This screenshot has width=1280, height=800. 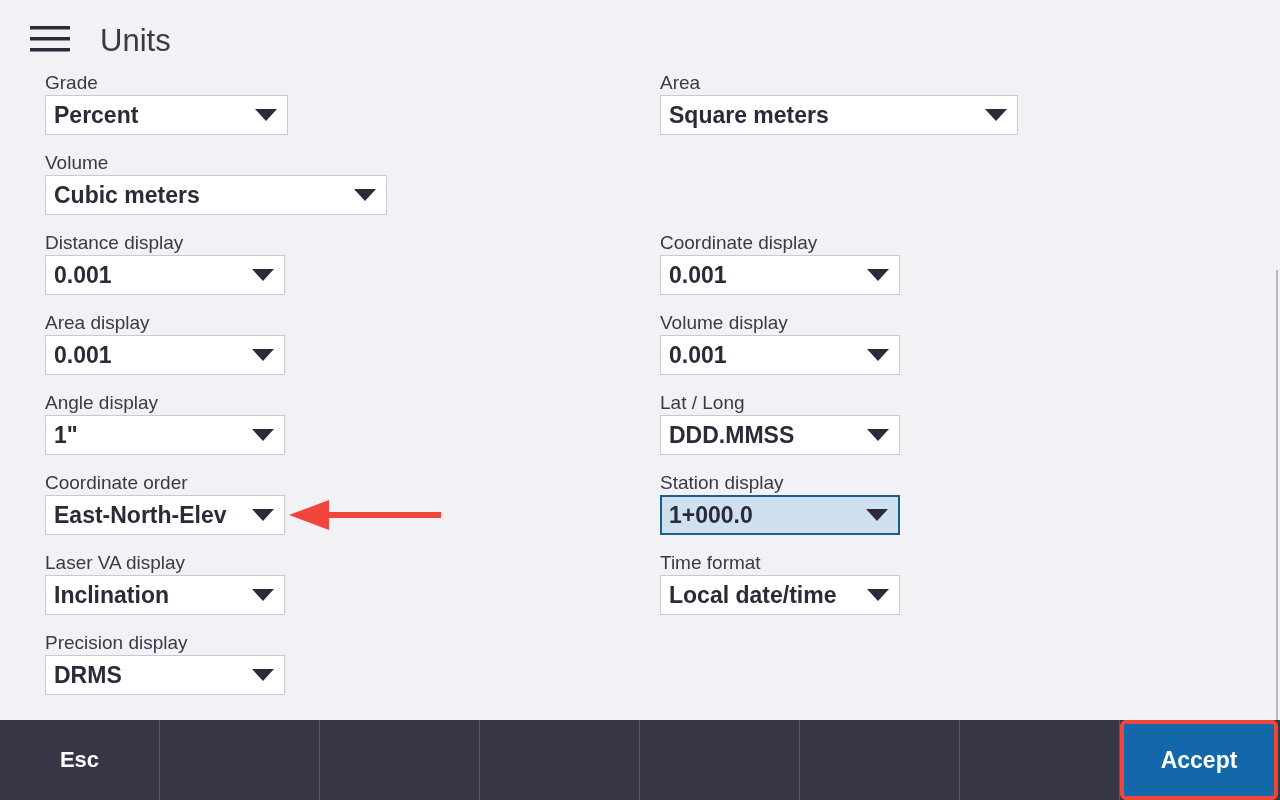 What do you see at coordinates (165, 515) in the screenshot?
I see `dropdown: East-North-Elev` at bounding box center [165, 515].